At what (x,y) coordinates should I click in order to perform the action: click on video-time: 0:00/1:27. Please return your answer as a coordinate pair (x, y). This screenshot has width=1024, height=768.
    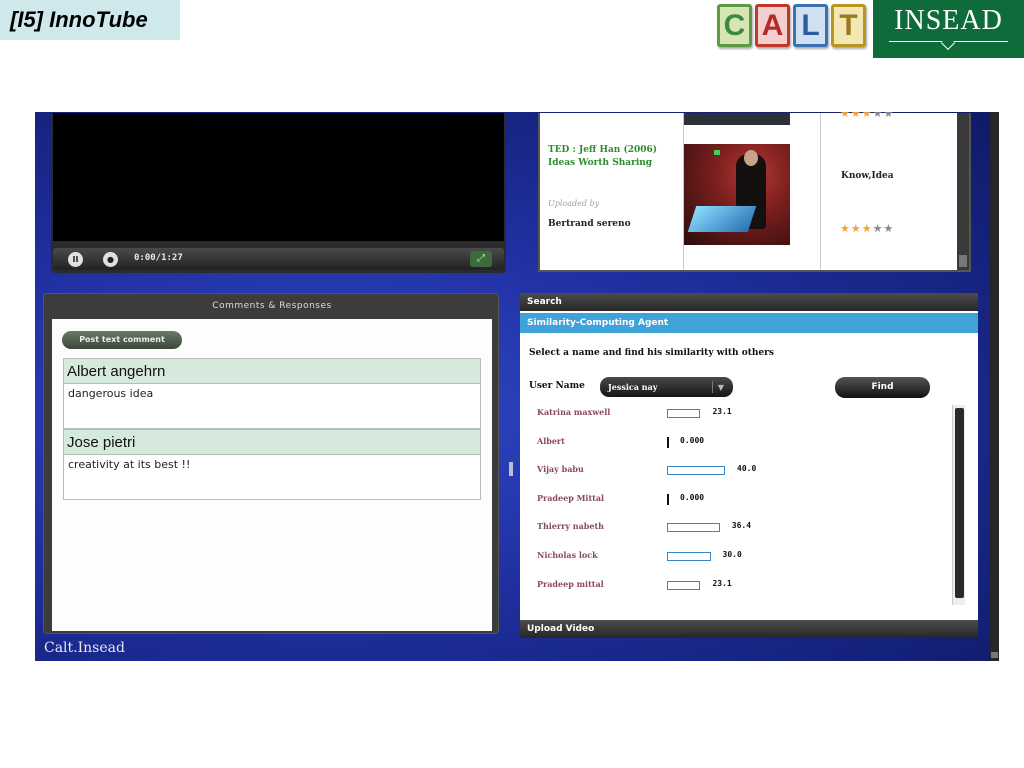
    Looking at the image, I should click on (158, 258).